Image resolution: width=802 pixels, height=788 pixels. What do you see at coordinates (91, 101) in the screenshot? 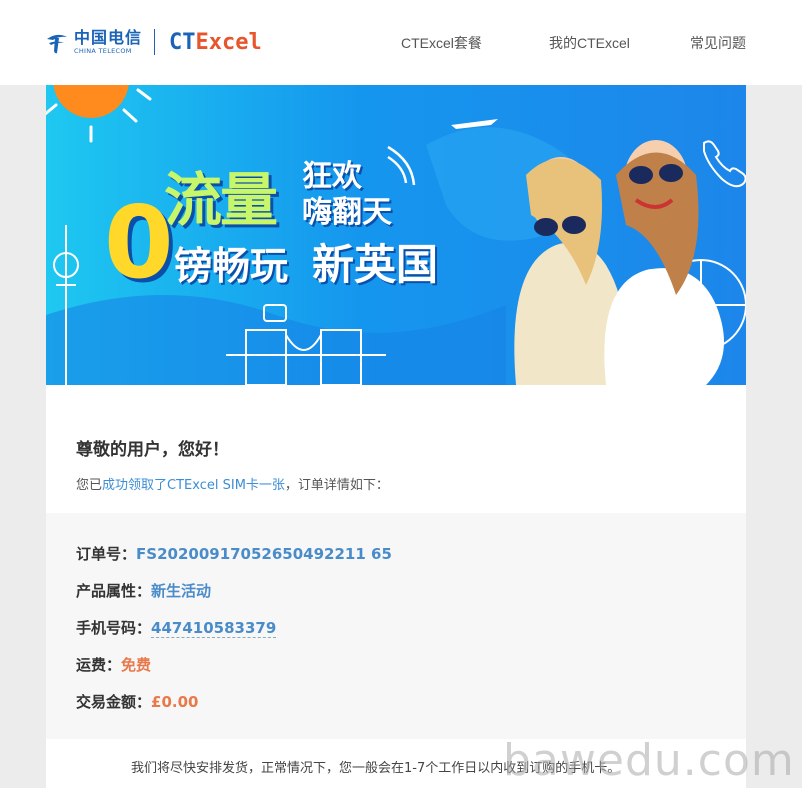
I see `sun-icon` at bounding box center [91, 101].